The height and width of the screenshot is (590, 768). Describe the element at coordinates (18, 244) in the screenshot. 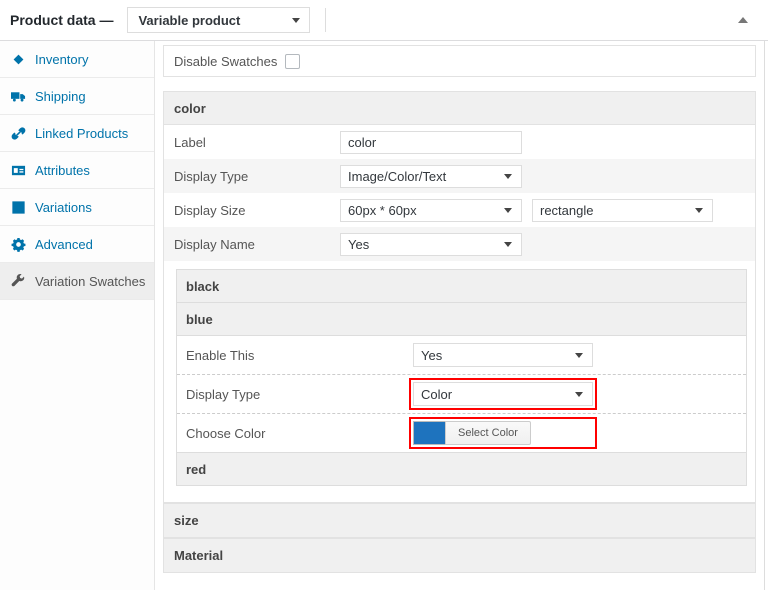

I see `advanced-icon` at that location.